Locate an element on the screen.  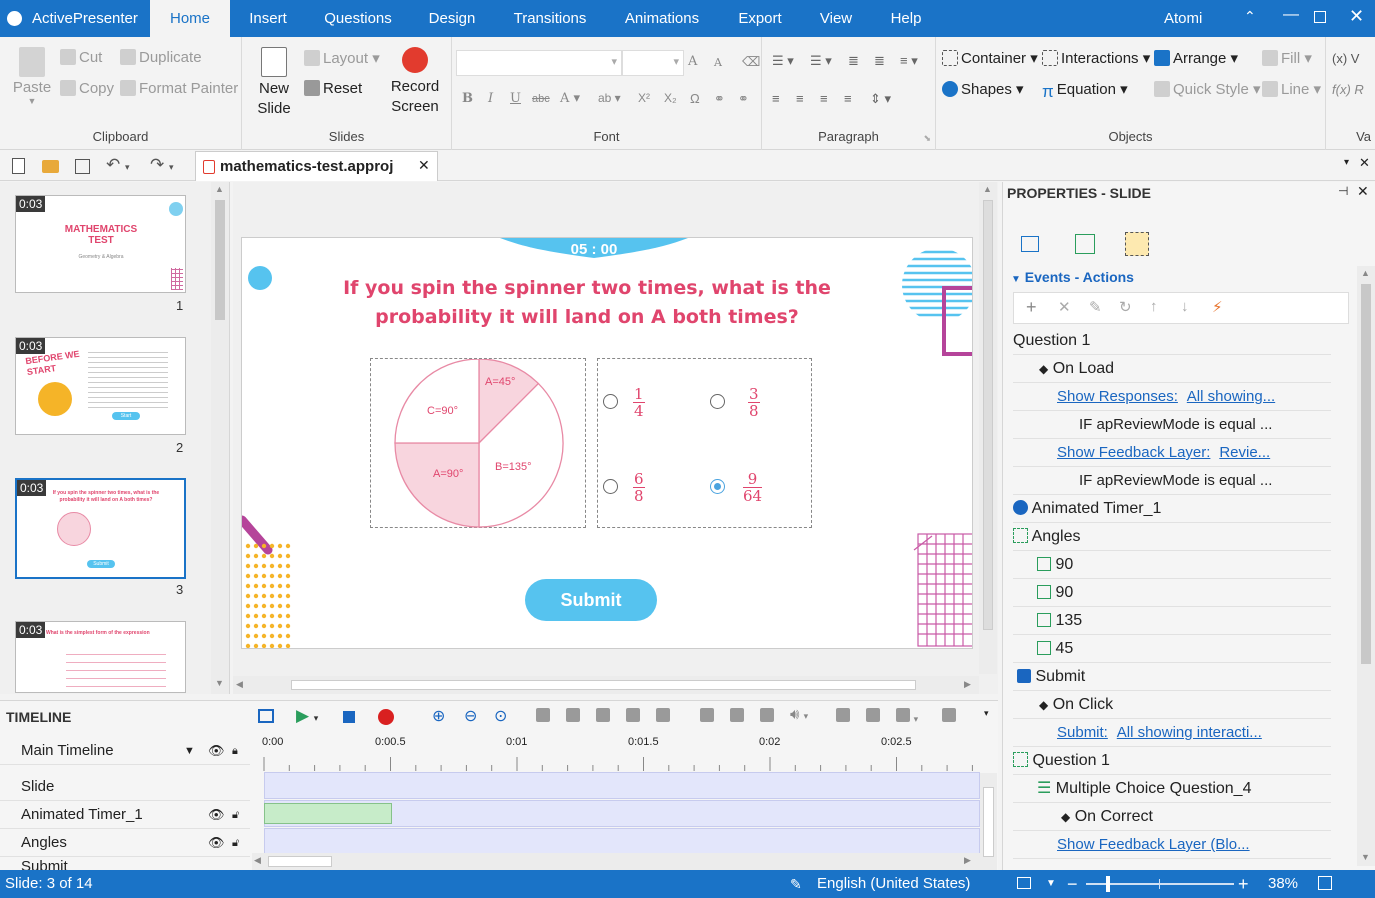
timeline-menu-icon: ▾ is located at coordinates (986, 713).